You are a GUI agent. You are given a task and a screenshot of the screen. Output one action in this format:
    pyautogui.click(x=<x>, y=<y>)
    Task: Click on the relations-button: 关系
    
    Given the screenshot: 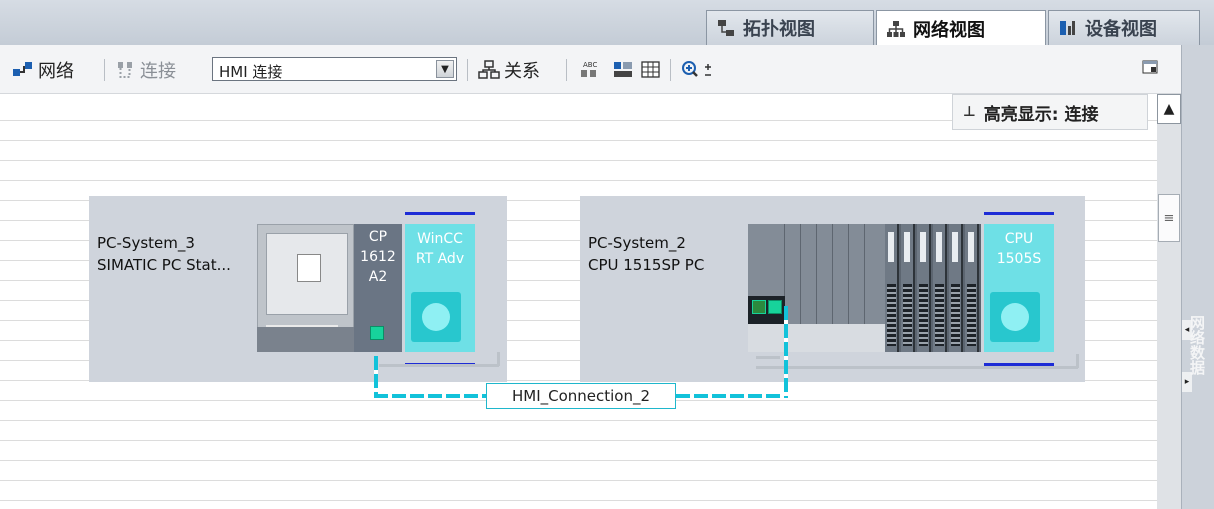 What is the action you would take?
    pyautogui.click(x=509, y=70)
    